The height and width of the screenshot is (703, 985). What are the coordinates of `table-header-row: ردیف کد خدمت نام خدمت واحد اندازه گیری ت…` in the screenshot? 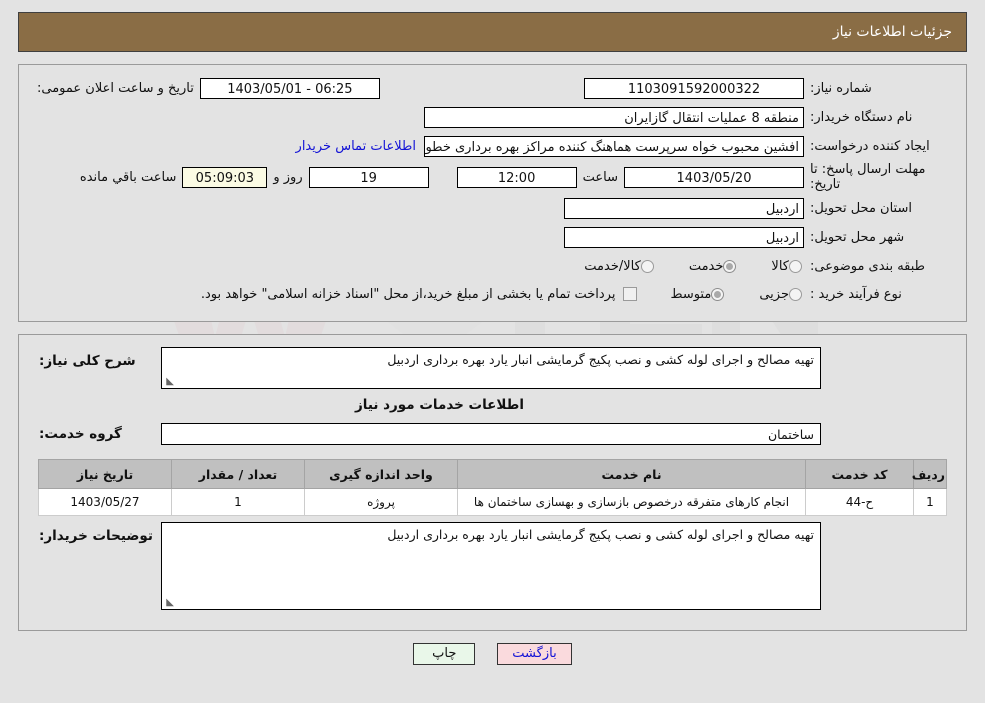 It's located at (492, 474).